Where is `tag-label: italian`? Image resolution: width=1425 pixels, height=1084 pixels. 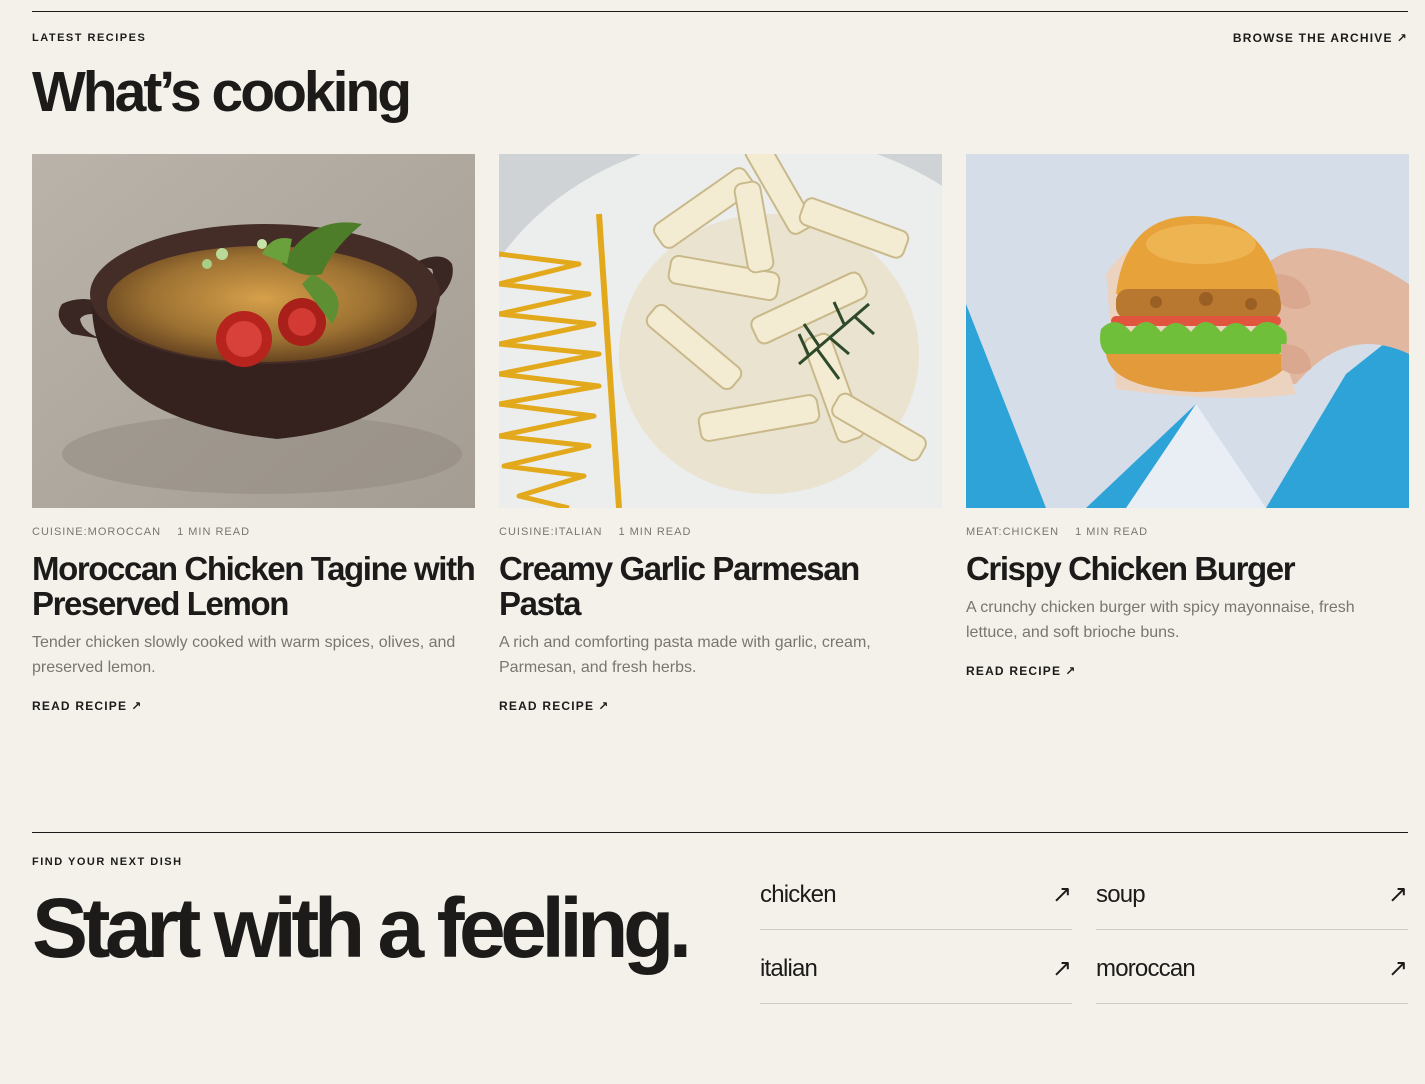 tag-label: italian is located at coordinates (789, 968).